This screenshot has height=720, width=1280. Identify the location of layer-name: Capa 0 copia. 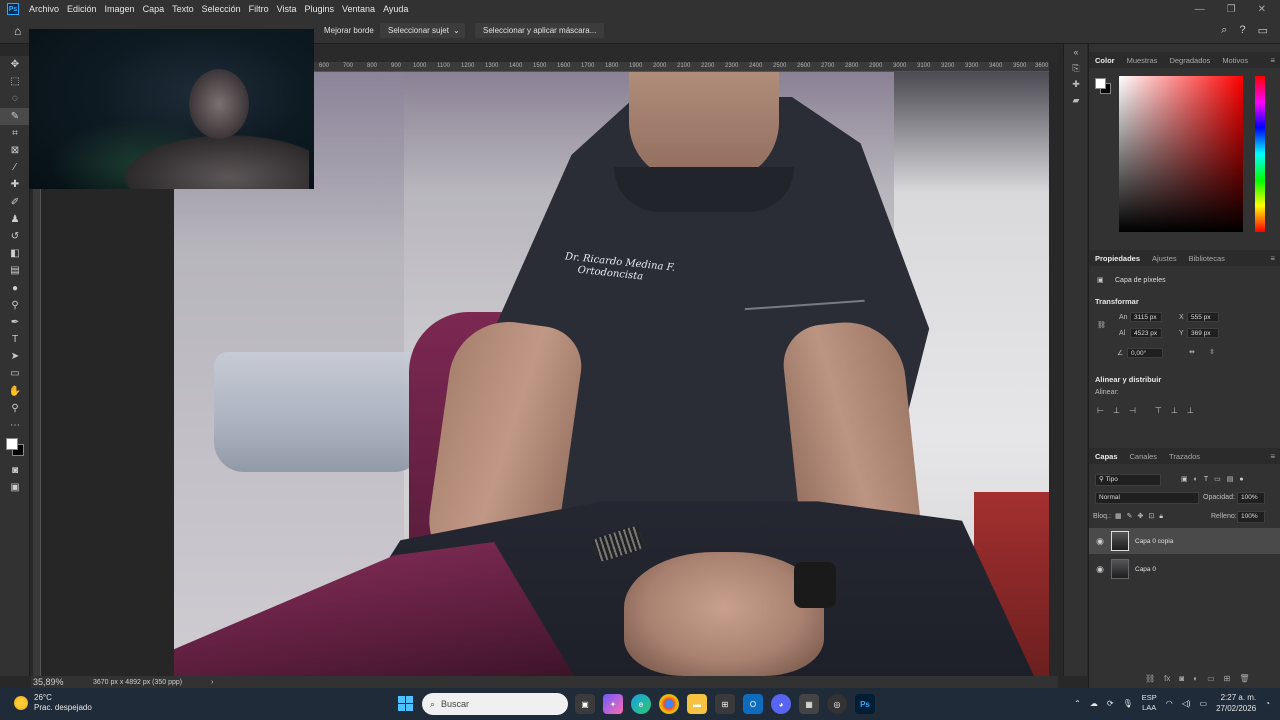
(1154, 541).